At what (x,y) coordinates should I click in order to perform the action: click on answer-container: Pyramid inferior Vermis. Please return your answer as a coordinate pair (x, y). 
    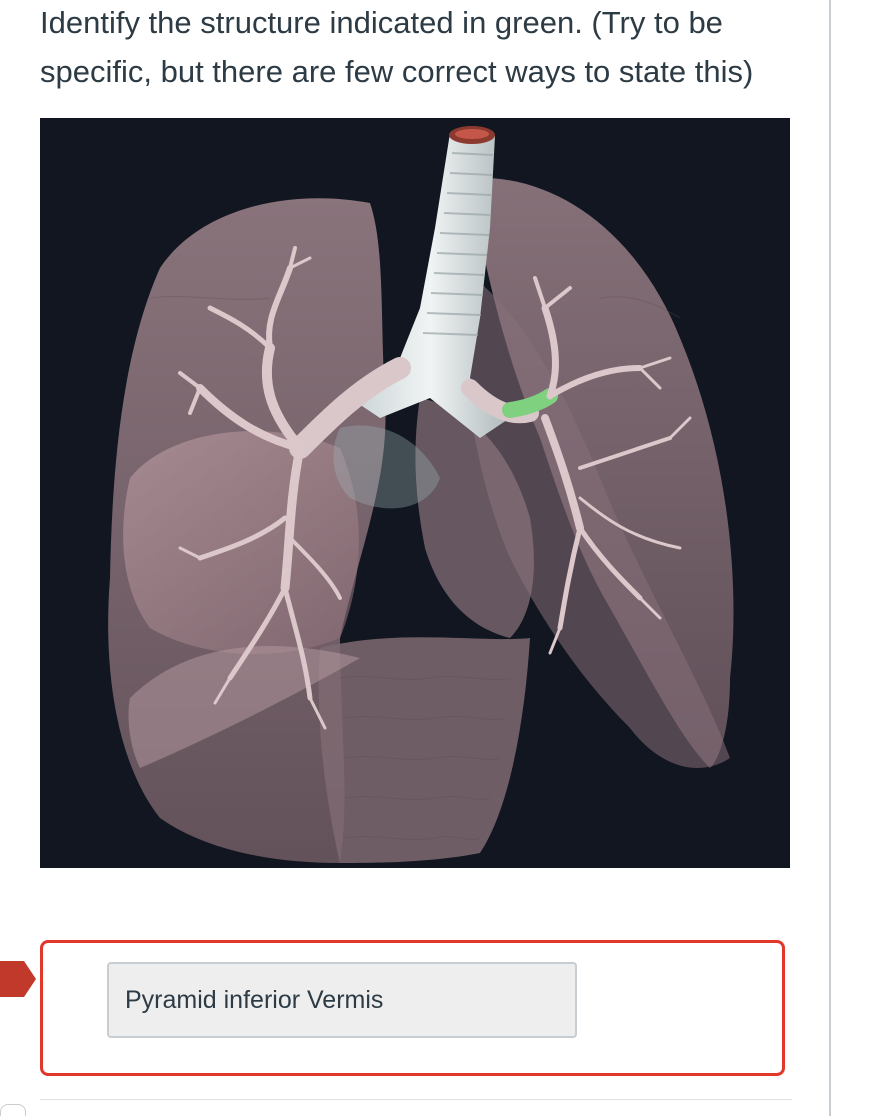
    Looking at the image, I should click on (412, 1008).